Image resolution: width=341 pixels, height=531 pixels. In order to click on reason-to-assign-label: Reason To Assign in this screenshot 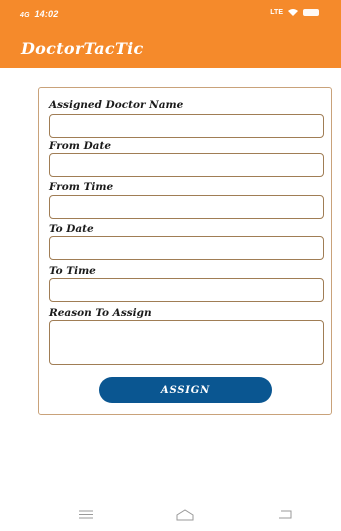, I will do `click(100, 313)`.